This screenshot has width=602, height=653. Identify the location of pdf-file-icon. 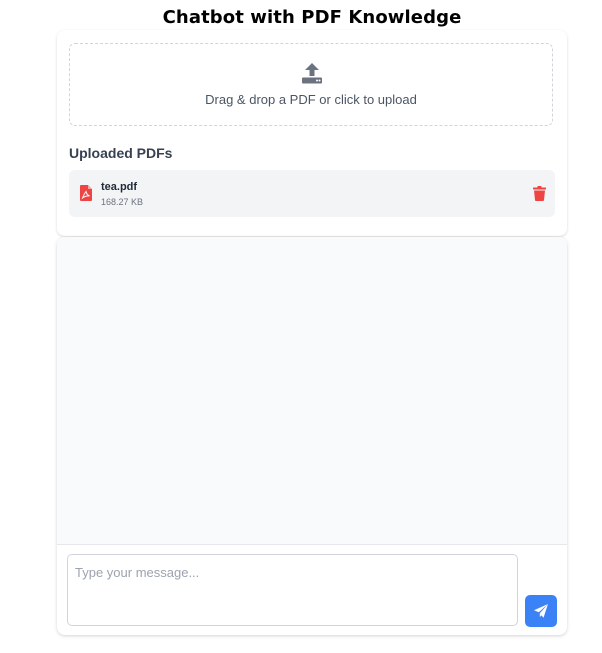
(86, 193).